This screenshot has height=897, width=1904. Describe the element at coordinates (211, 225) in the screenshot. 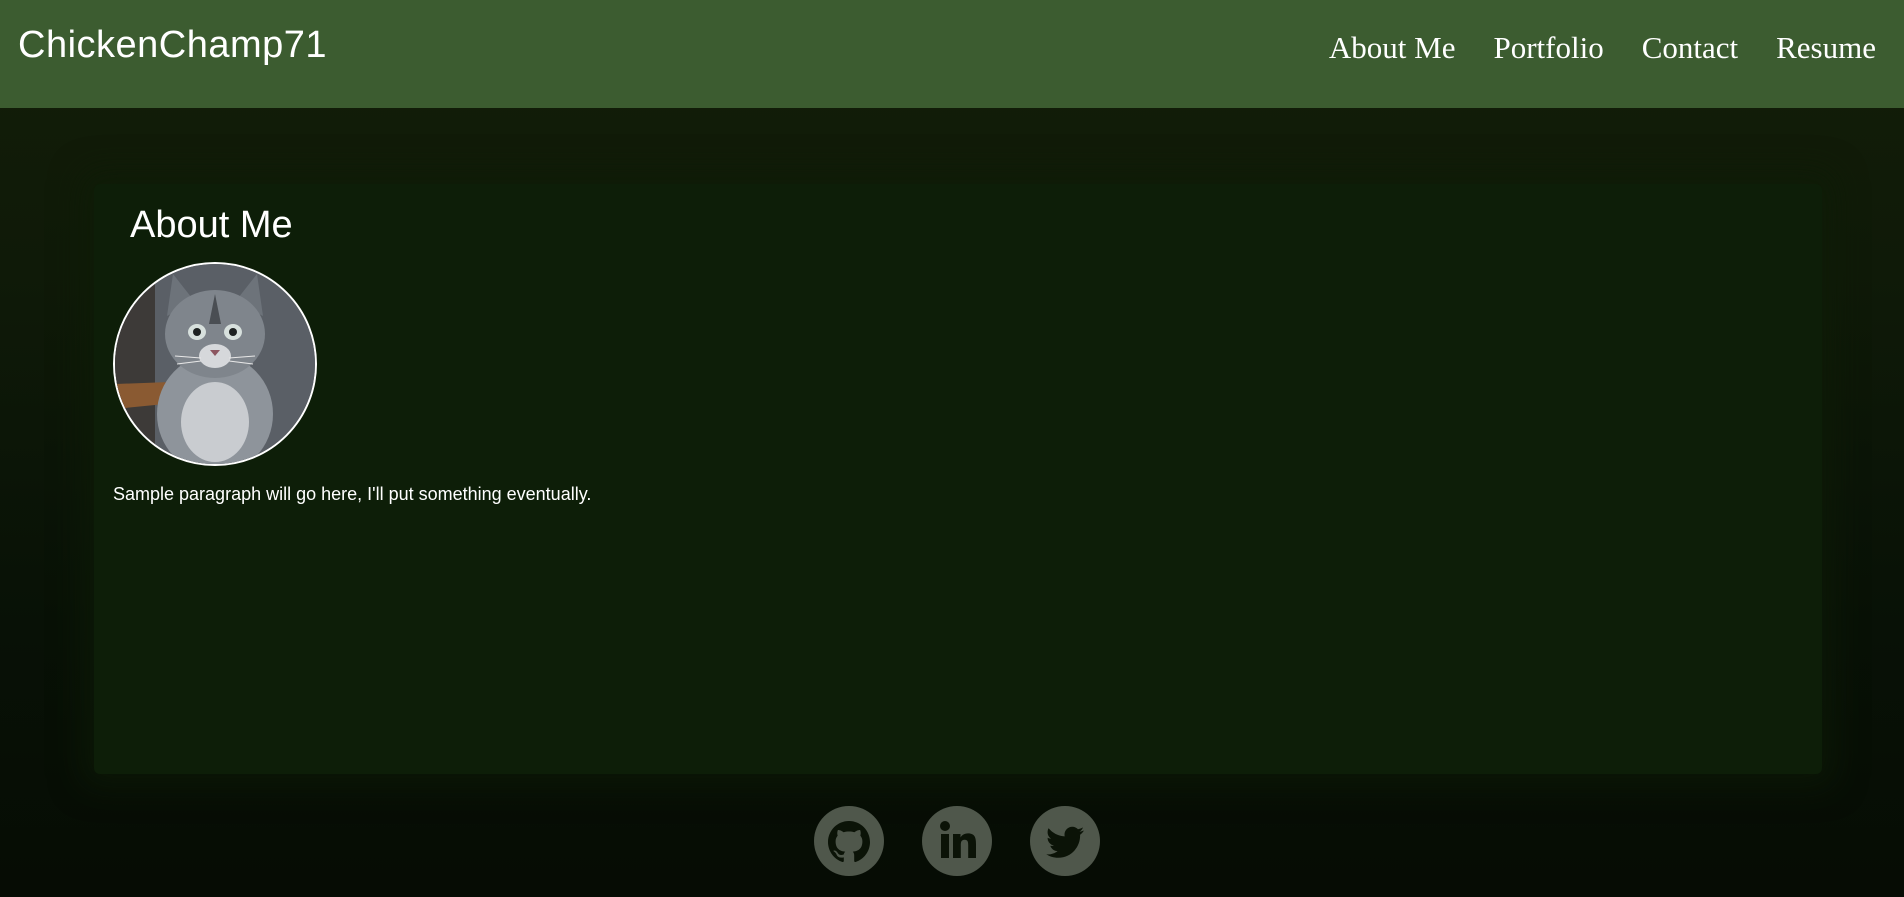

I see `about-title: About Me` at that location.